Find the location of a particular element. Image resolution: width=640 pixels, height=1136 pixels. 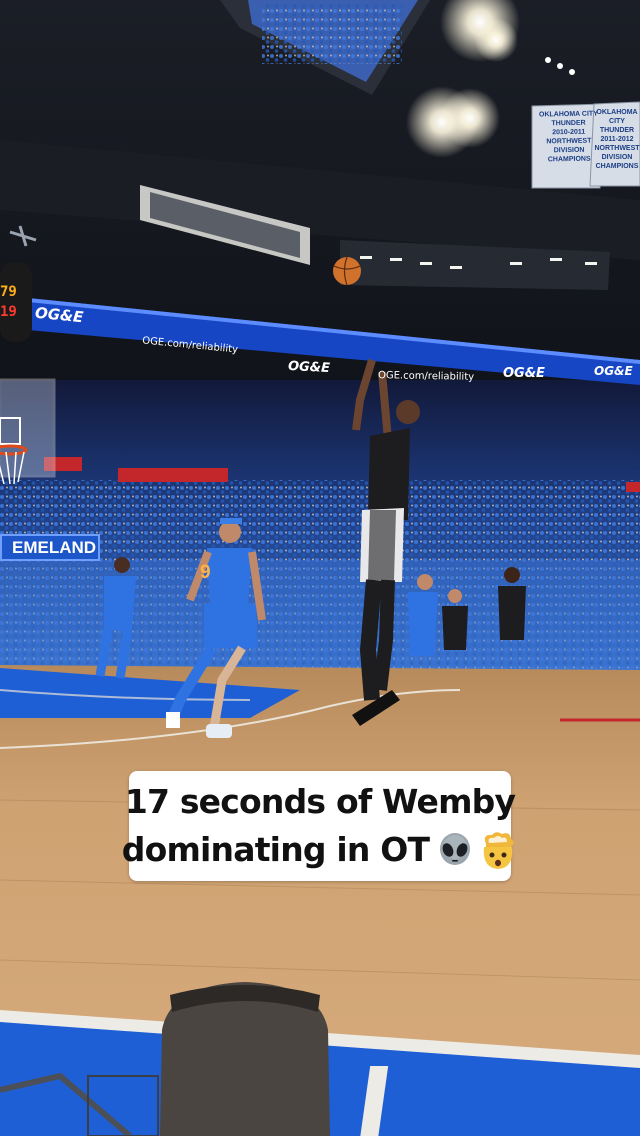

ribbon-url-2: OGE.com/reliability is located at coordinates (426, 376).